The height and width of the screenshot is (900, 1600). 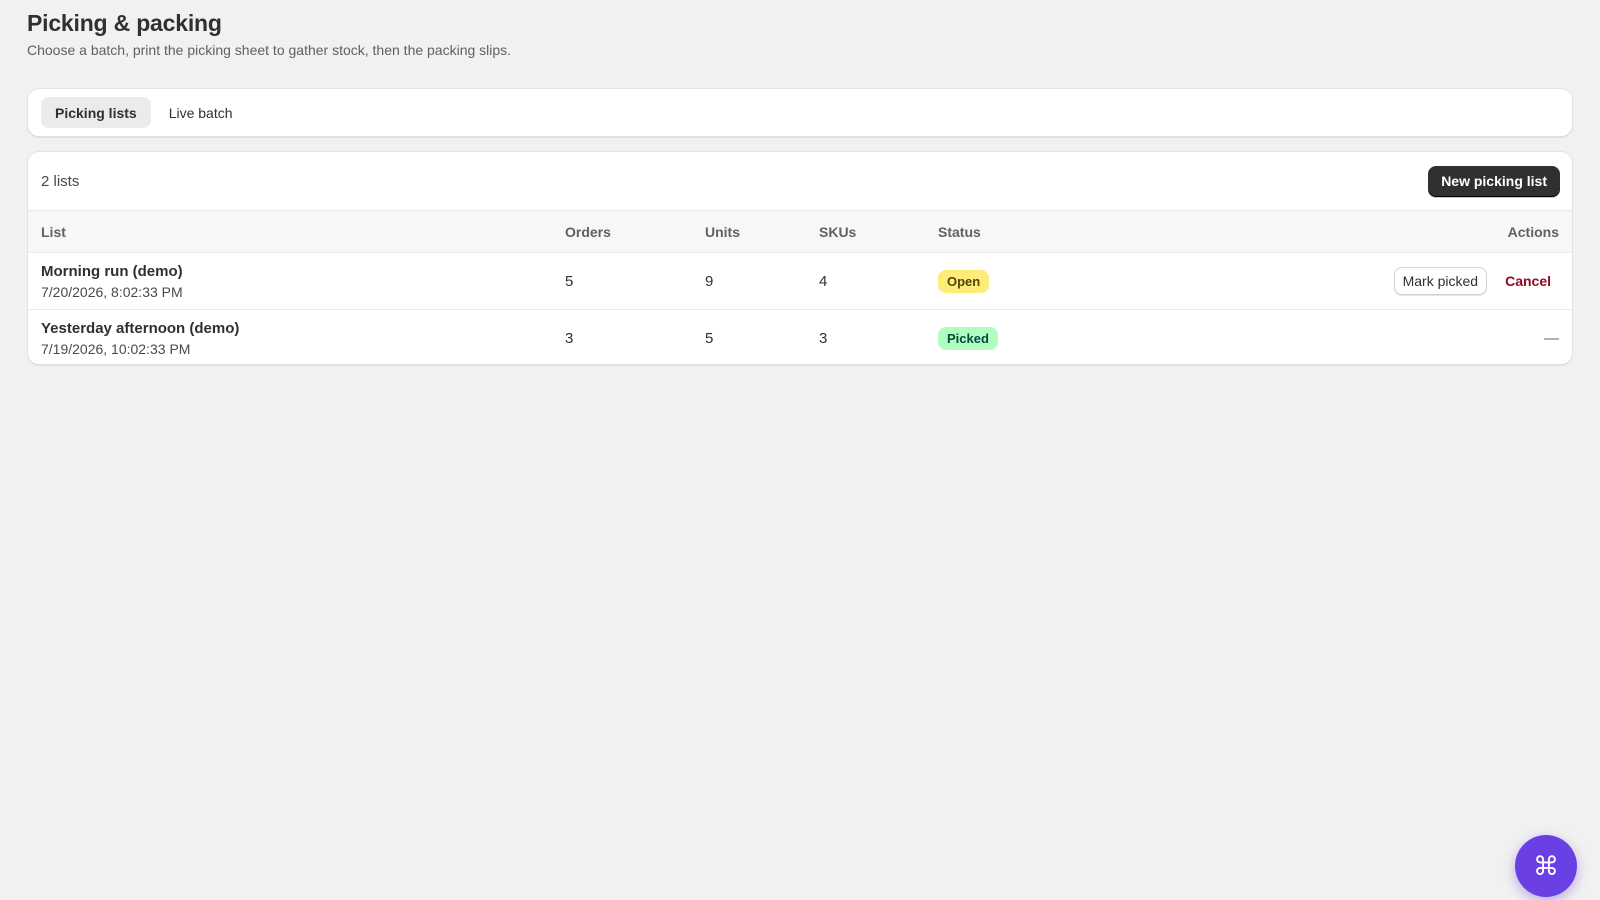 What do you see at coordinates (878, 232) in the screenshot?
I see `column-header-skus: SKUs` at bounding box center [878, 232].